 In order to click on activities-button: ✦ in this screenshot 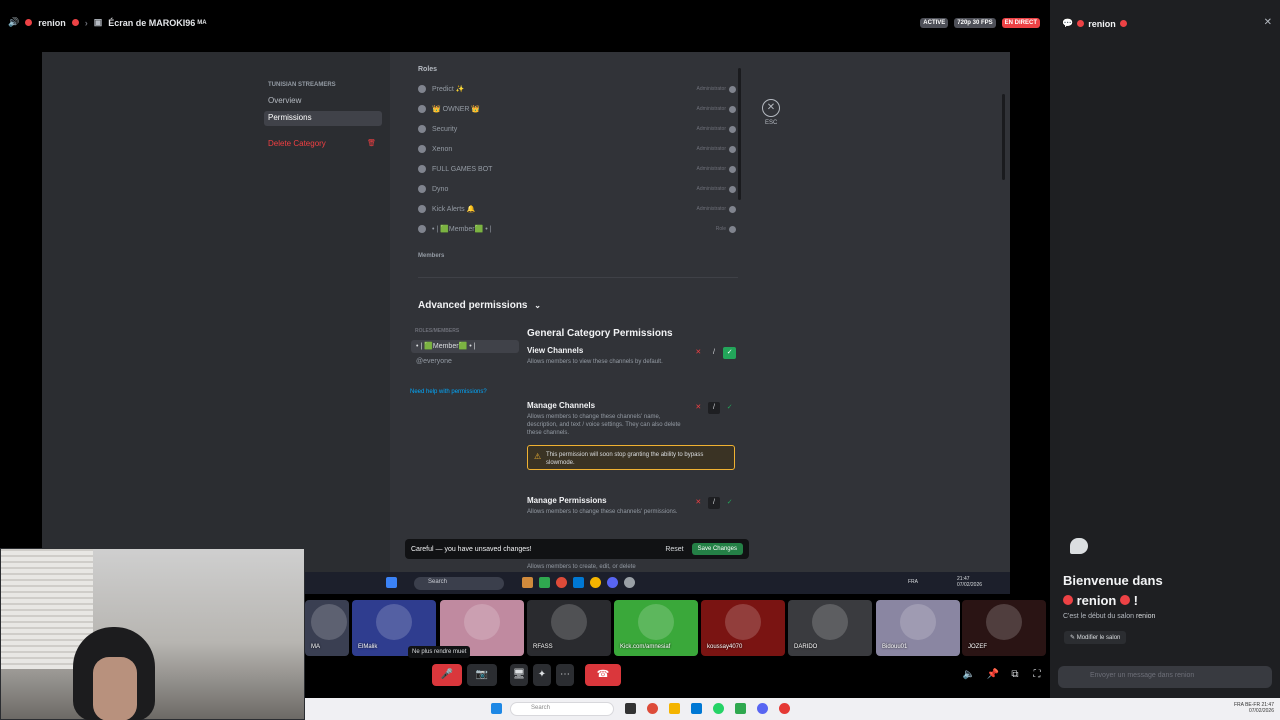, I will do `click(542, 675)`.